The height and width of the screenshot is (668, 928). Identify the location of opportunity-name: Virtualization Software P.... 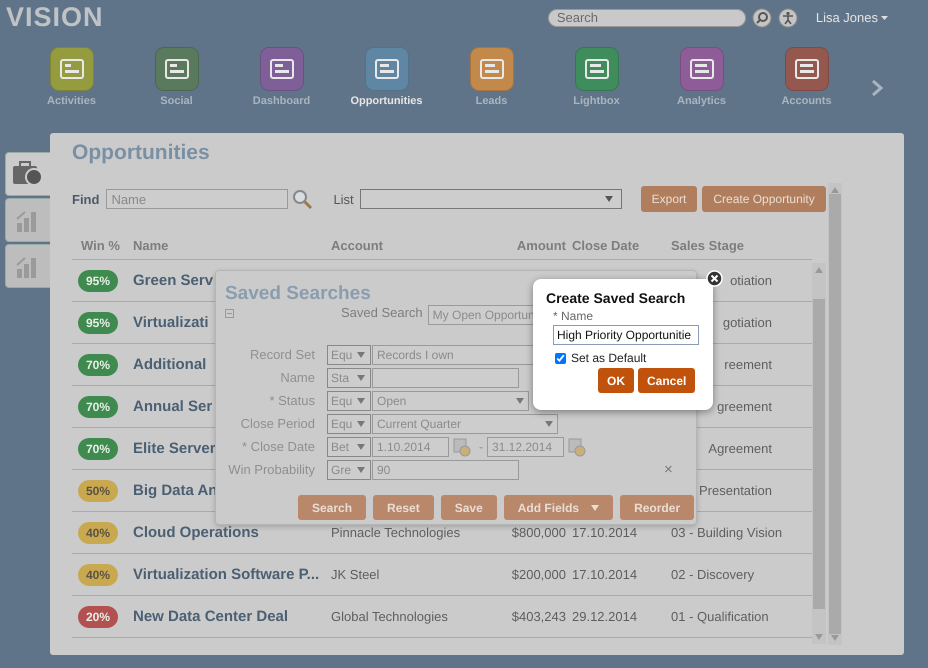
(226, 574).